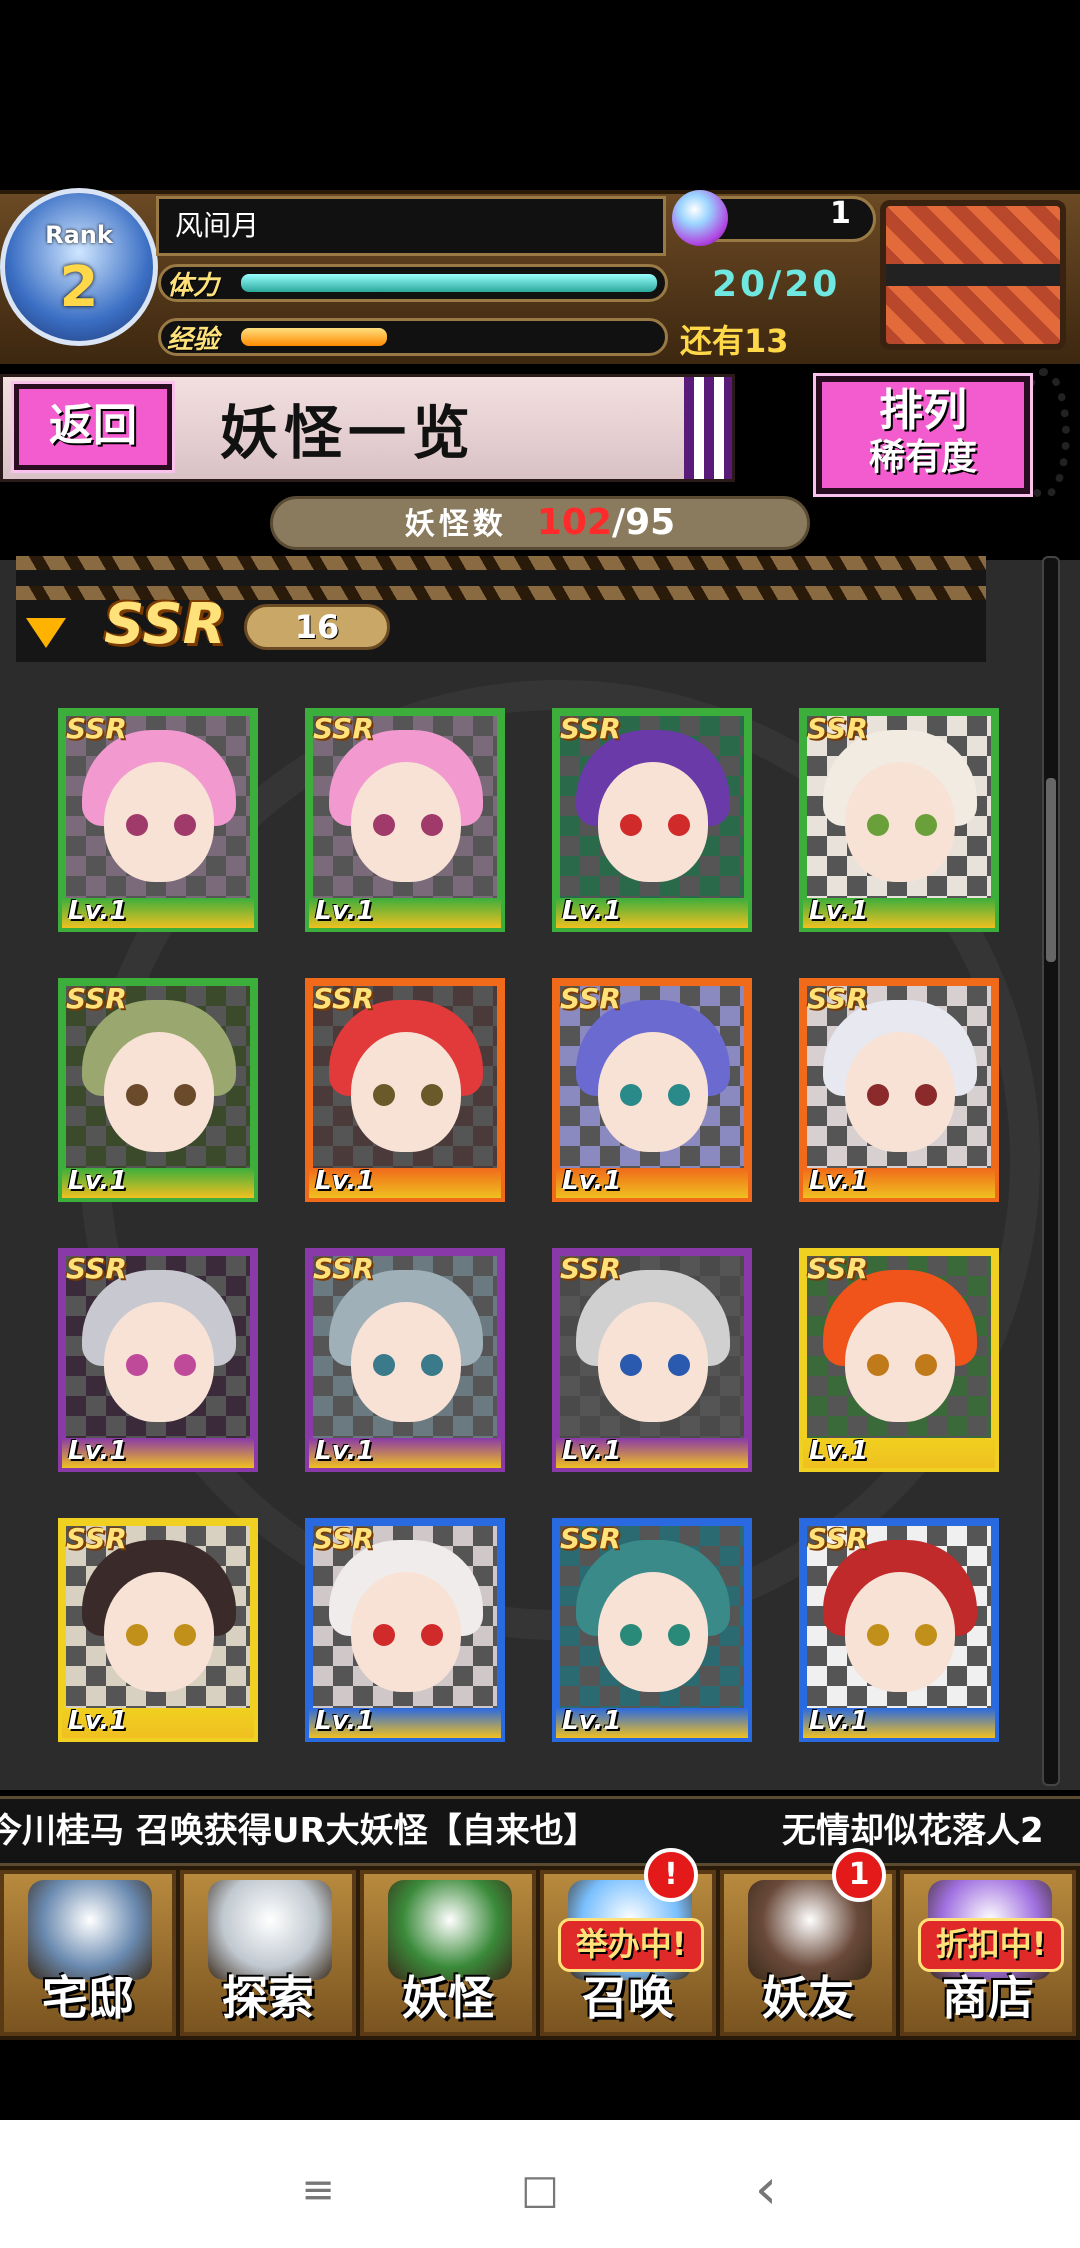 The width and height of the screenshot is (1080, 2248). I want to click on nav-button: 宅邸, so click(88, 1953).